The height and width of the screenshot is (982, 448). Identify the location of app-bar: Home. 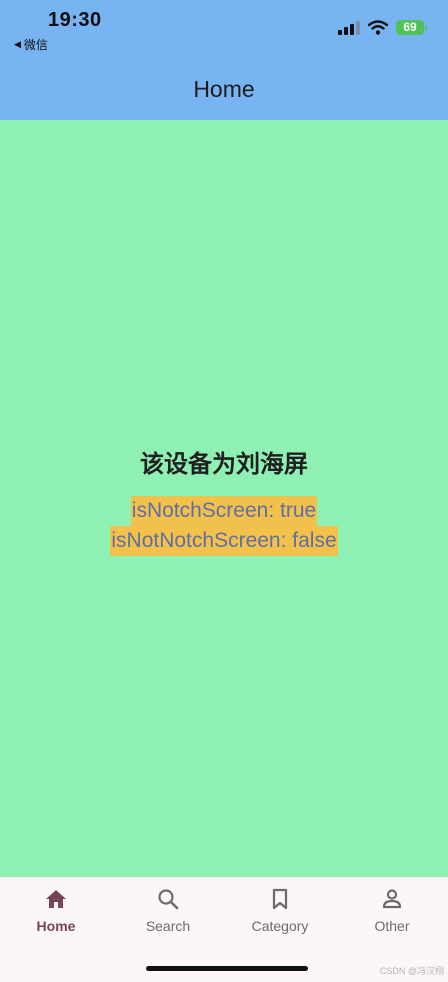
(224, 89).